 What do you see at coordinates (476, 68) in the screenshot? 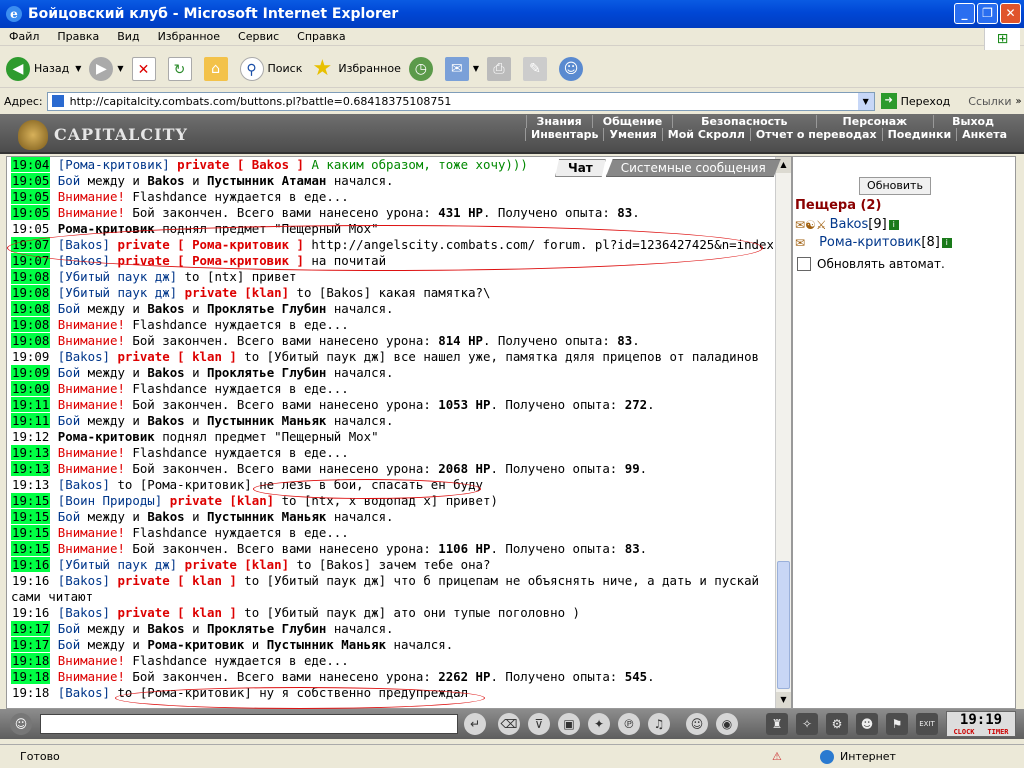
I see `mail-dropdown-icon: ▼` at bounding box center [476, 68].